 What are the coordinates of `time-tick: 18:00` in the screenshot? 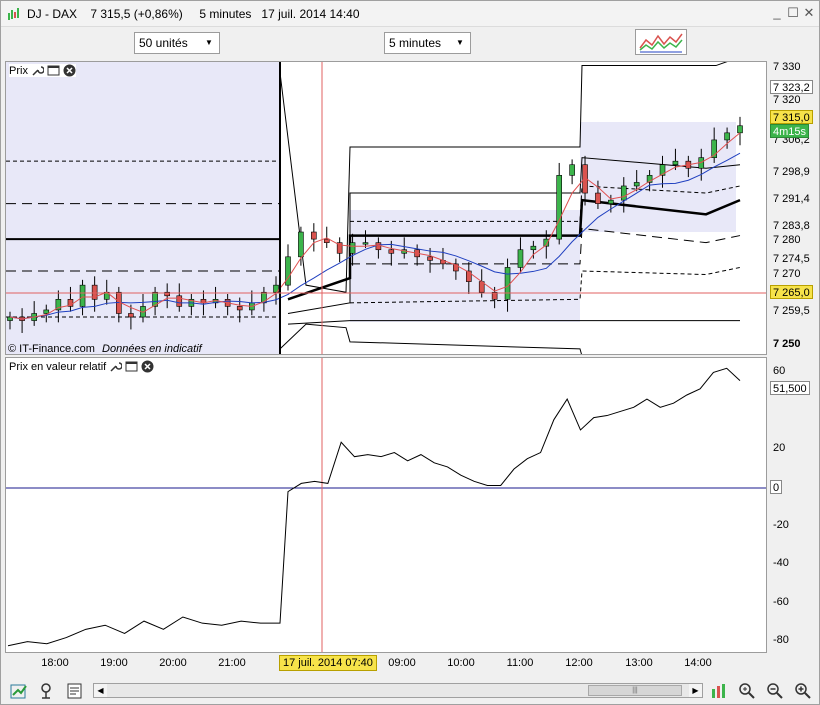 It's located at (55, 663).